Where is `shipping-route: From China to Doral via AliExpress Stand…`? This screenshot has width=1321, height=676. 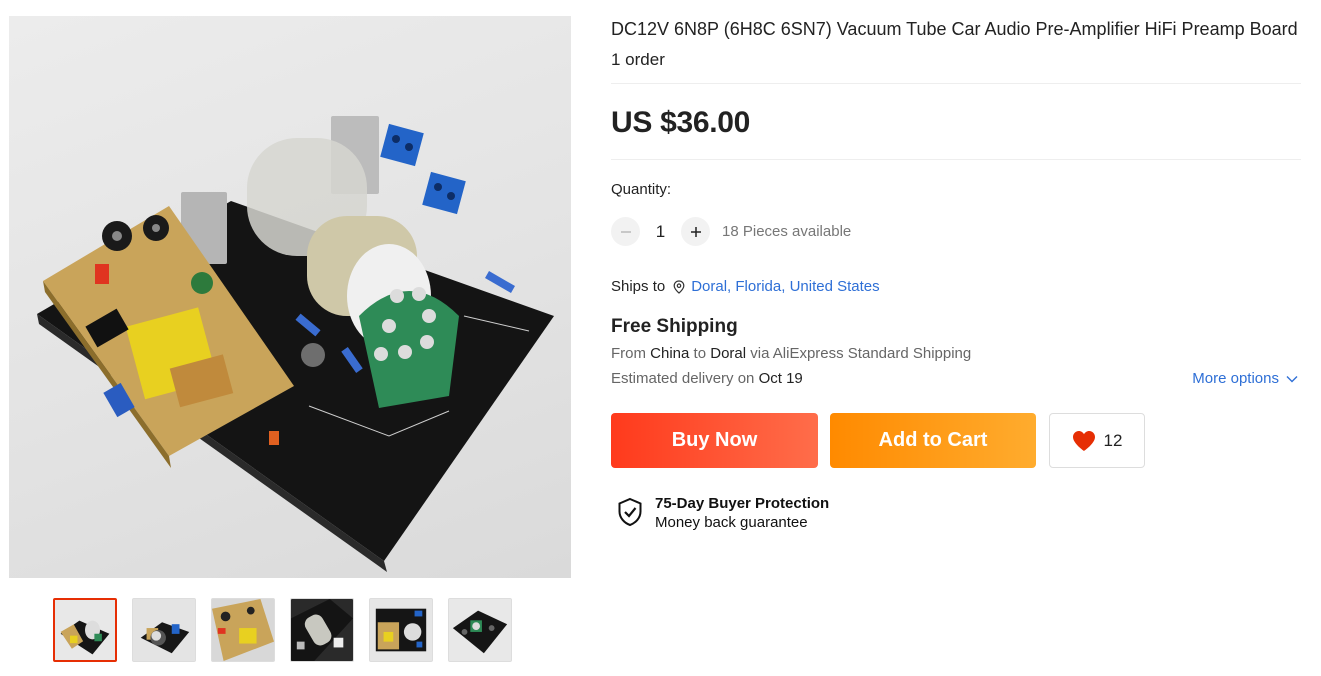 shipping-route: From China to Doral via AliExpress Stand… is located at coordinates (791, 353).